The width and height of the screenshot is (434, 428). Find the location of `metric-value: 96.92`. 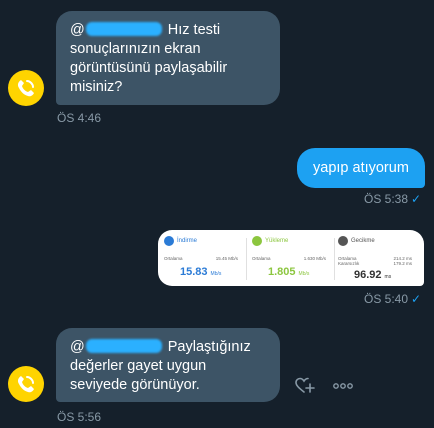

metric-value: 96.92 is located at coordinates (368, 275).